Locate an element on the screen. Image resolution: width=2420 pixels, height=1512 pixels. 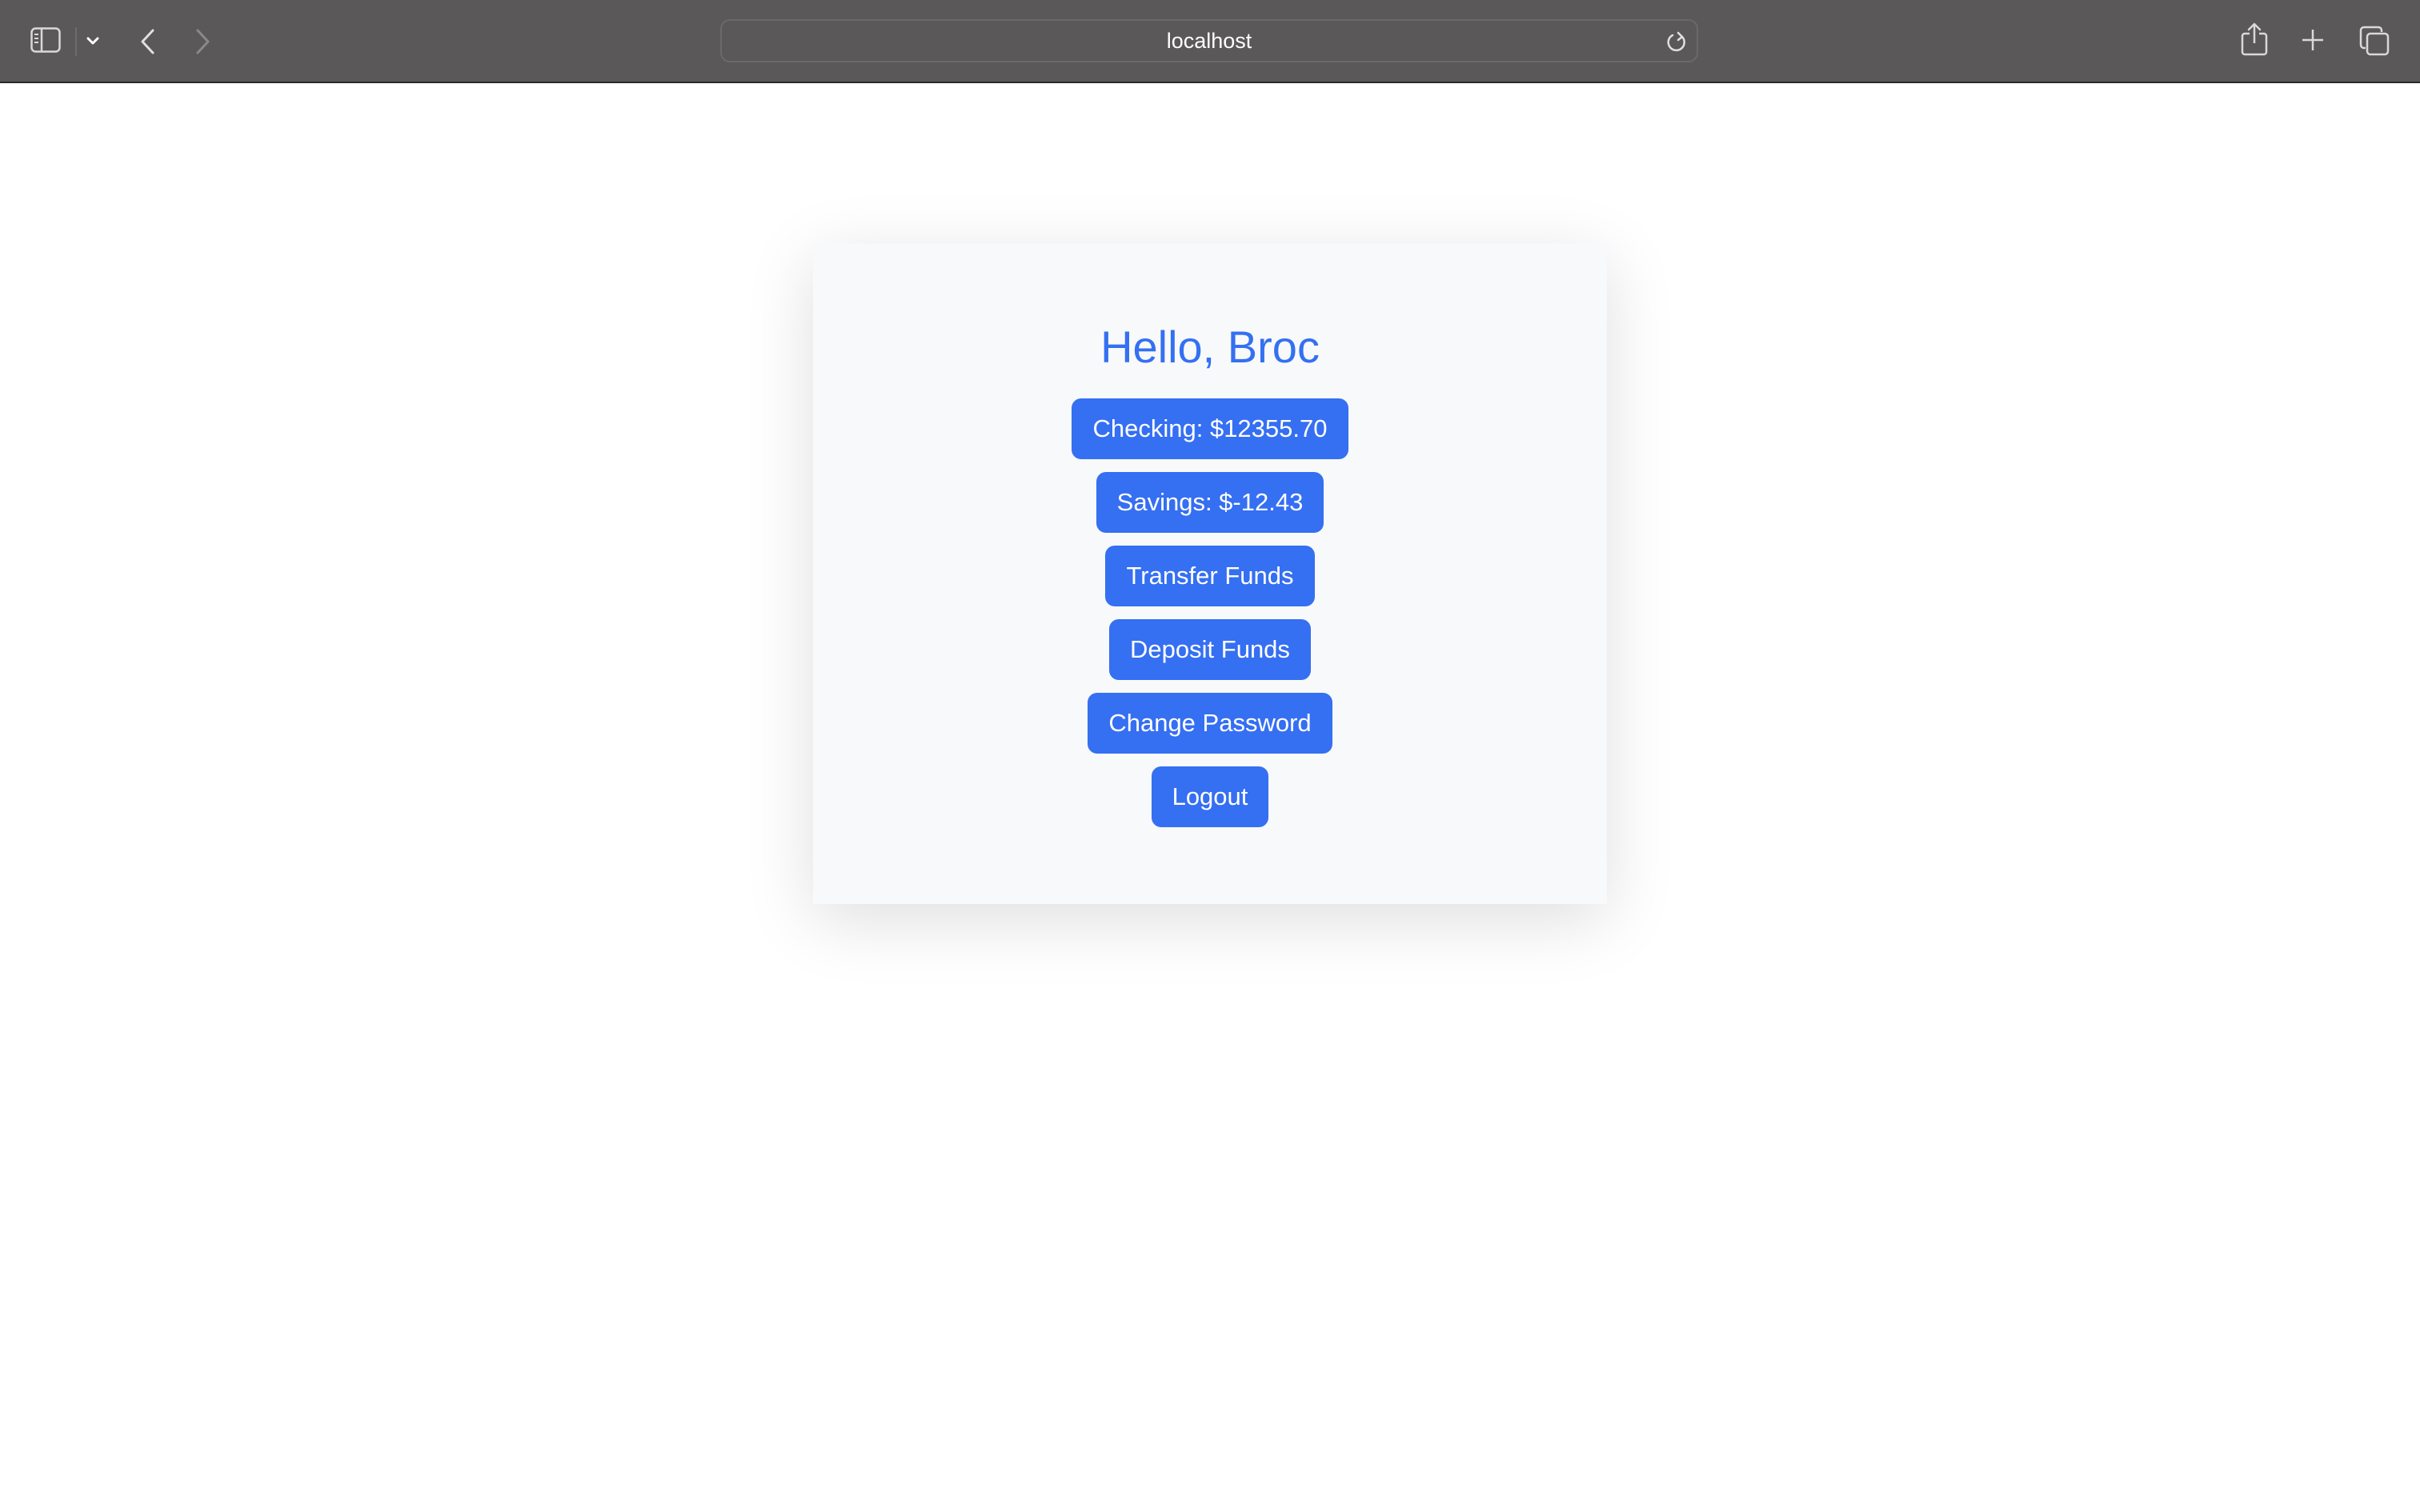
chevron-down-icon is located at coordinates (92, 40).